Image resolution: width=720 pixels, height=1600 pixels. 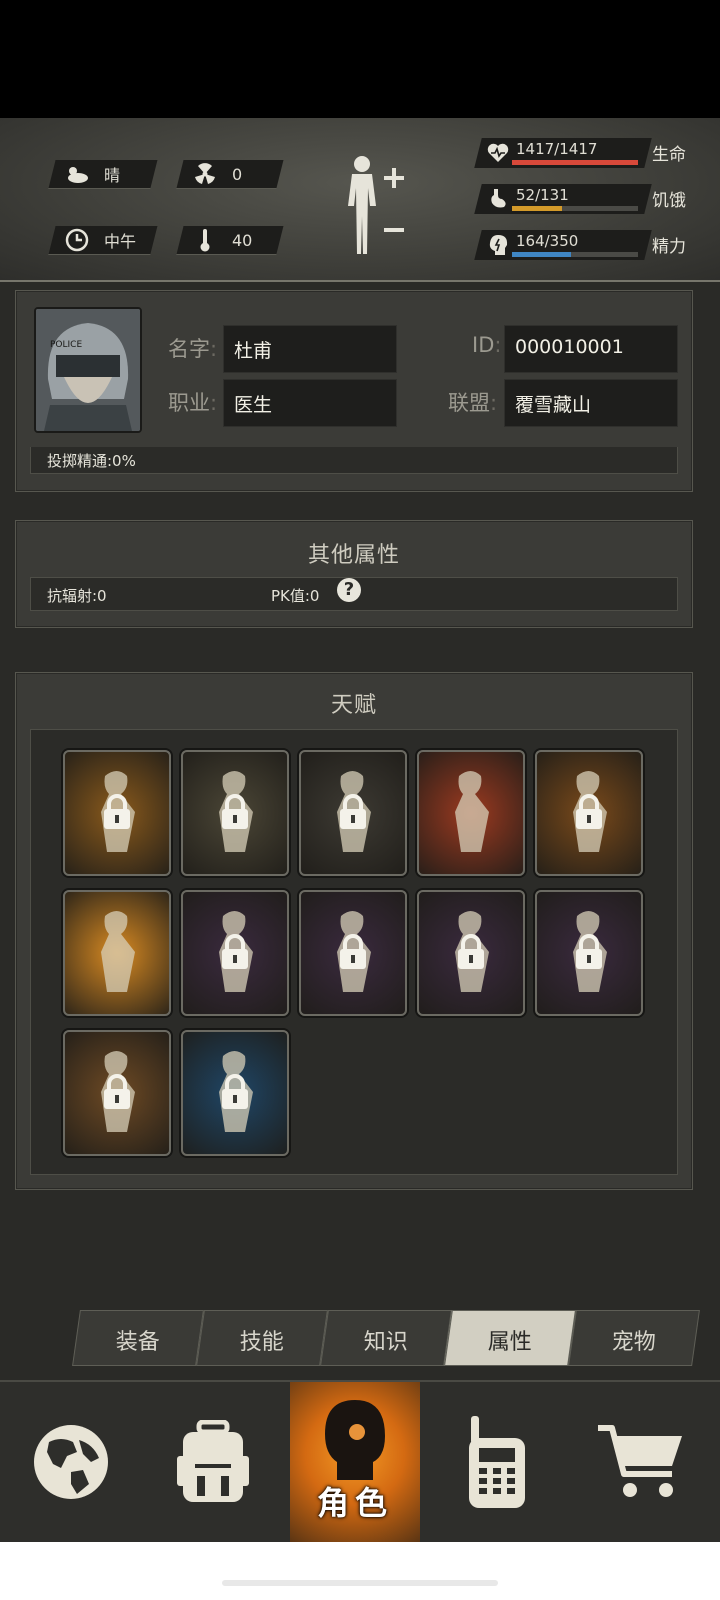 What do you see at coordinates (569, 347) in the screenshot?
I see `id-value: 000010001` at bounding box center [569, 347].